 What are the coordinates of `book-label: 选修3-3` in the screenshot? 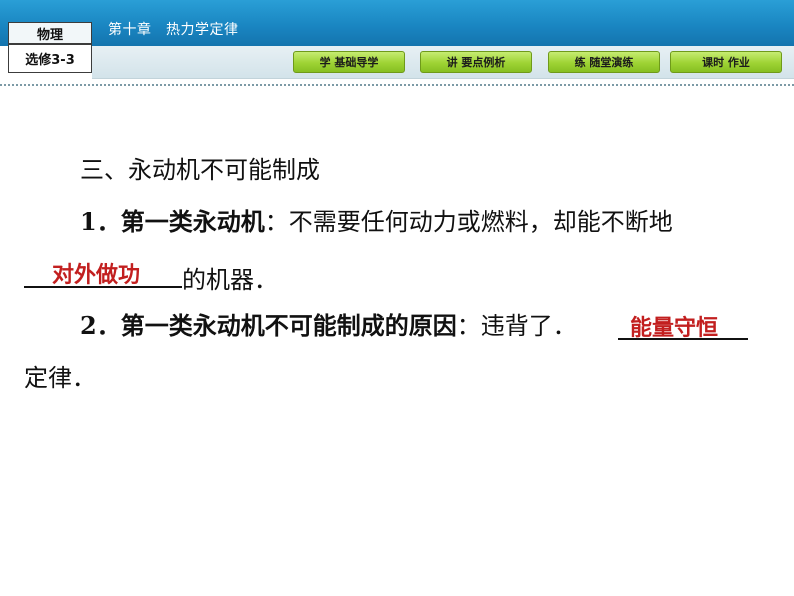 It's located at (50, 58).